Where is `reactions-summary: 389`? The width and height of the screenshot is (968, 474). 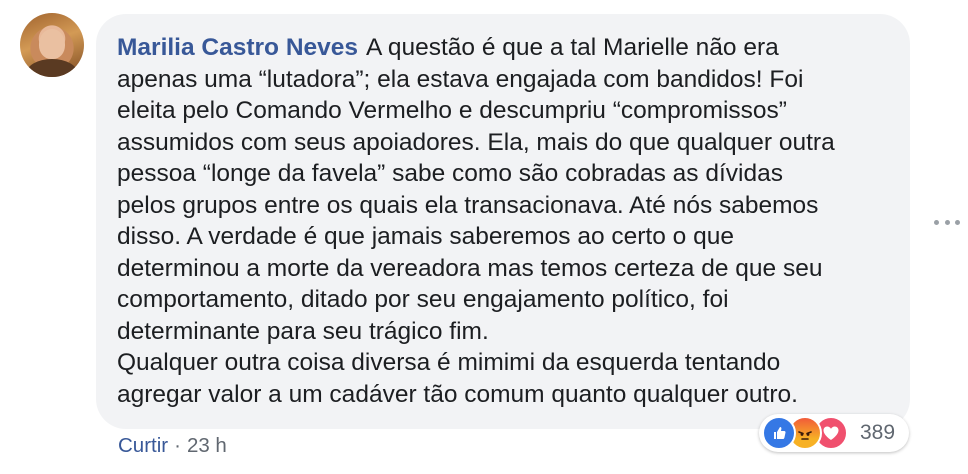 reactions-summary: 389 is located at coordinates (834, 433).